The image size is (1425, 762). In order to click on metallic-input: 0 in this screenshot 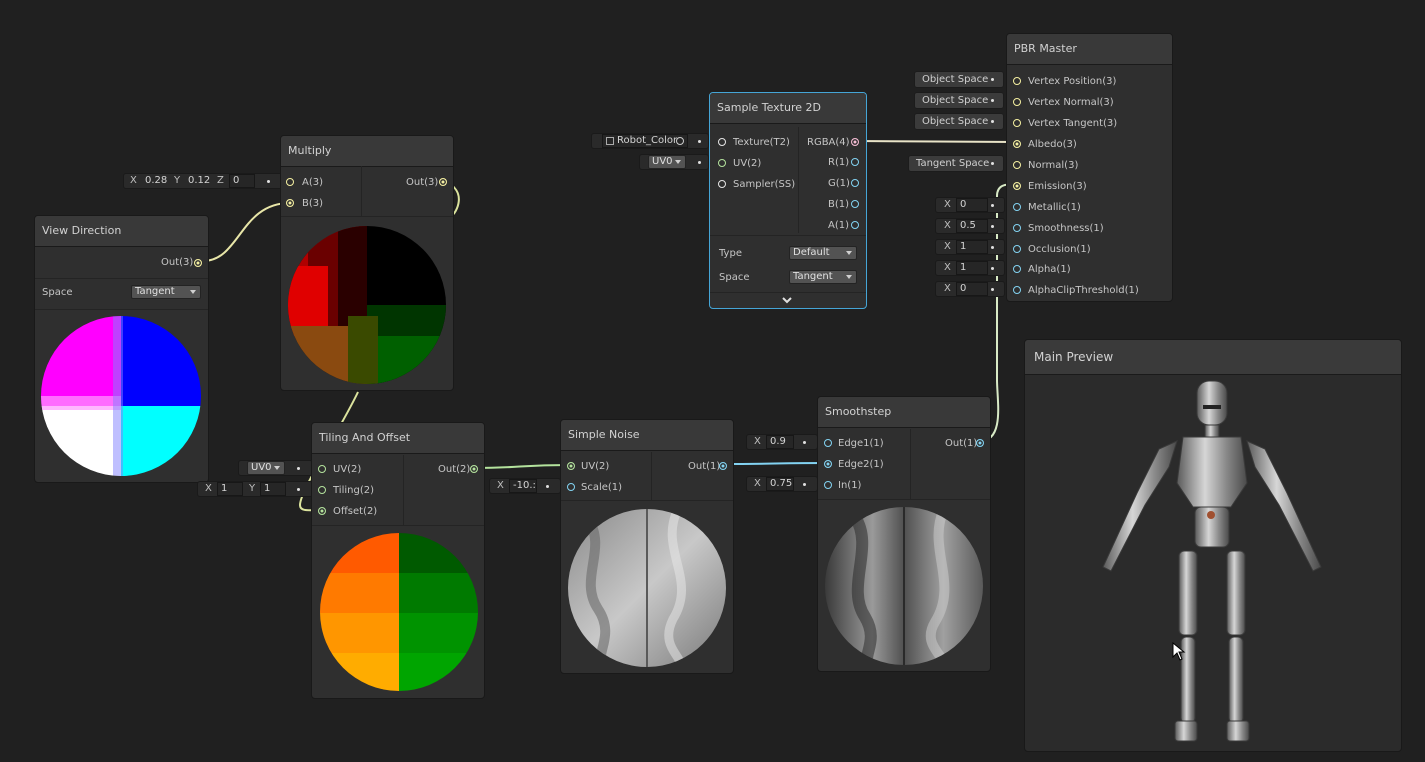, I will do `click(972, 205)`.